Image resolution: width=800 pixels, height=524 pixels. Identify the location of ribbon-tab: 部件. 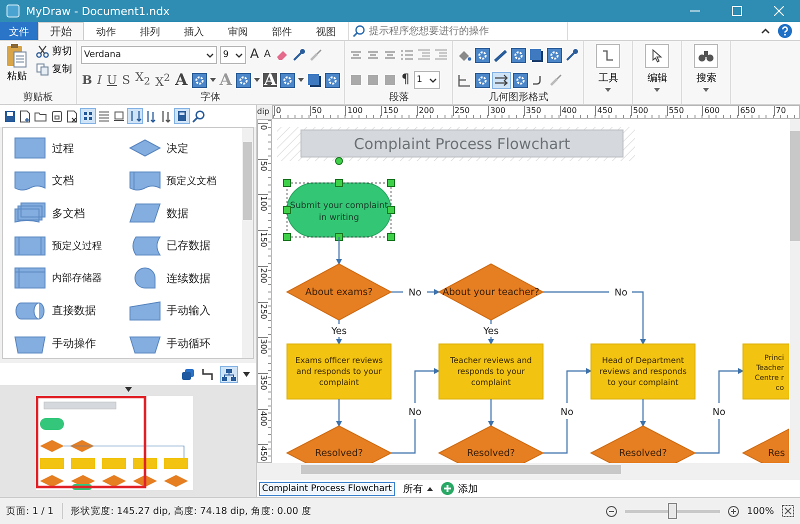
(282, 31).